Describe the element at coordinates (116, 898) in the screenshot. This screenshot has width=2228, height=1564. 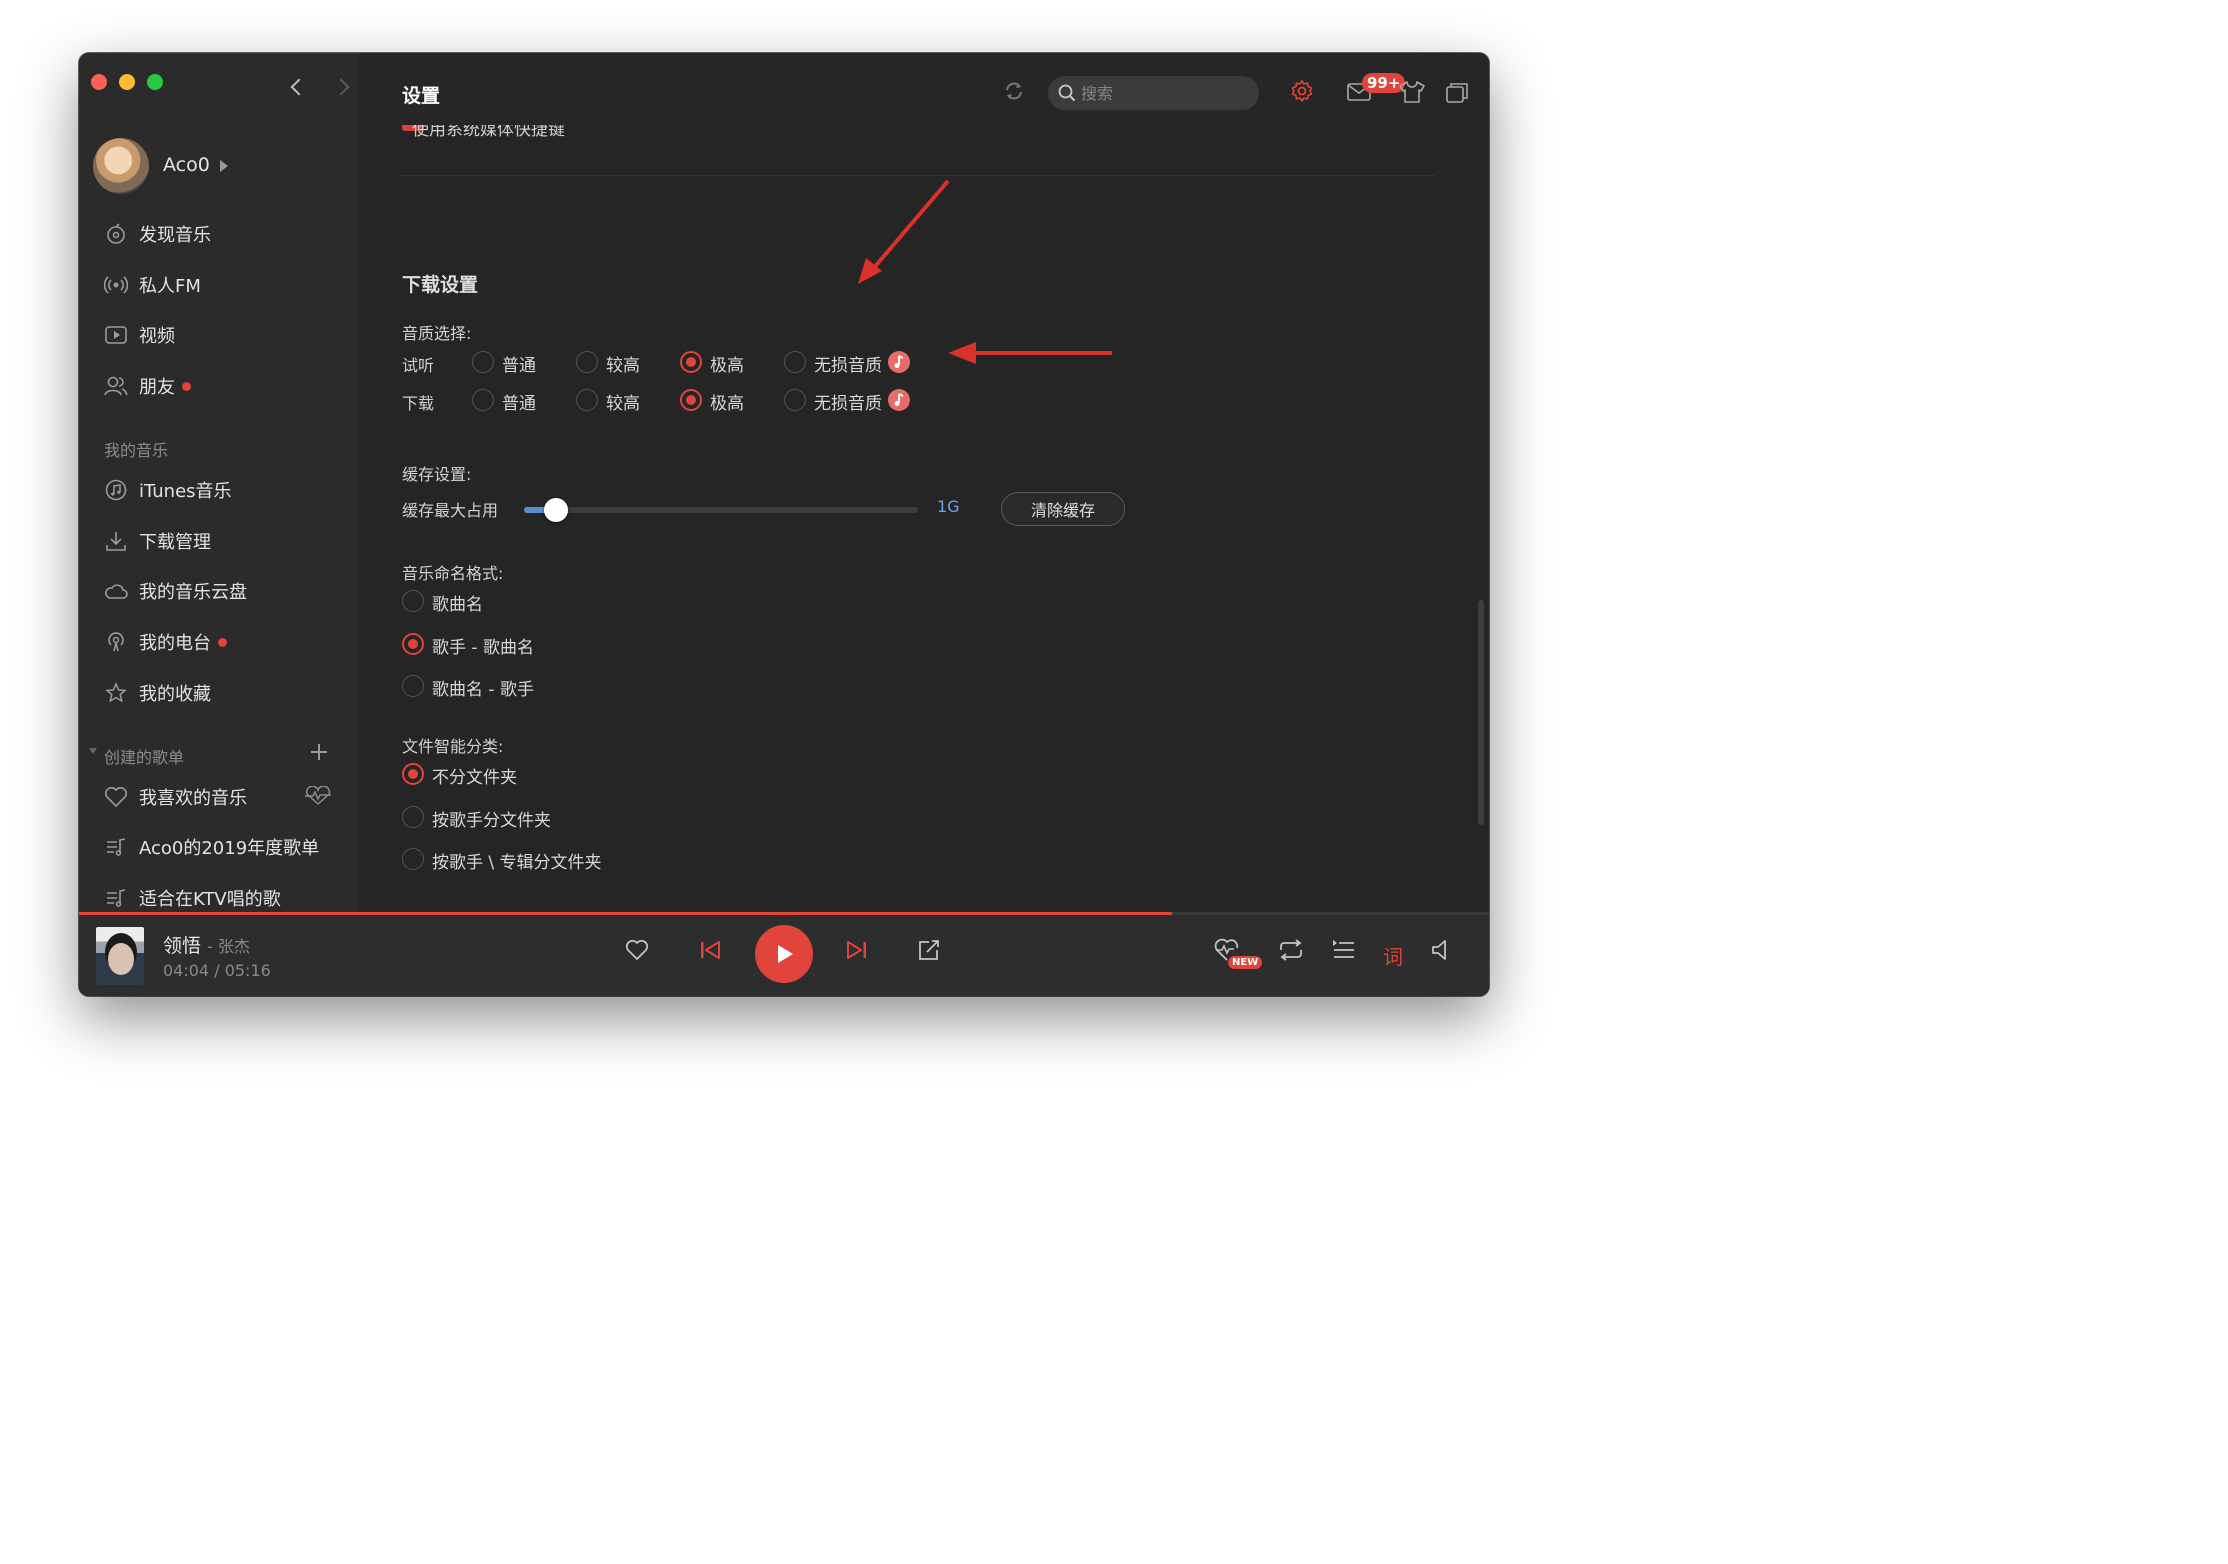
I see `playlist-icon` at that location.